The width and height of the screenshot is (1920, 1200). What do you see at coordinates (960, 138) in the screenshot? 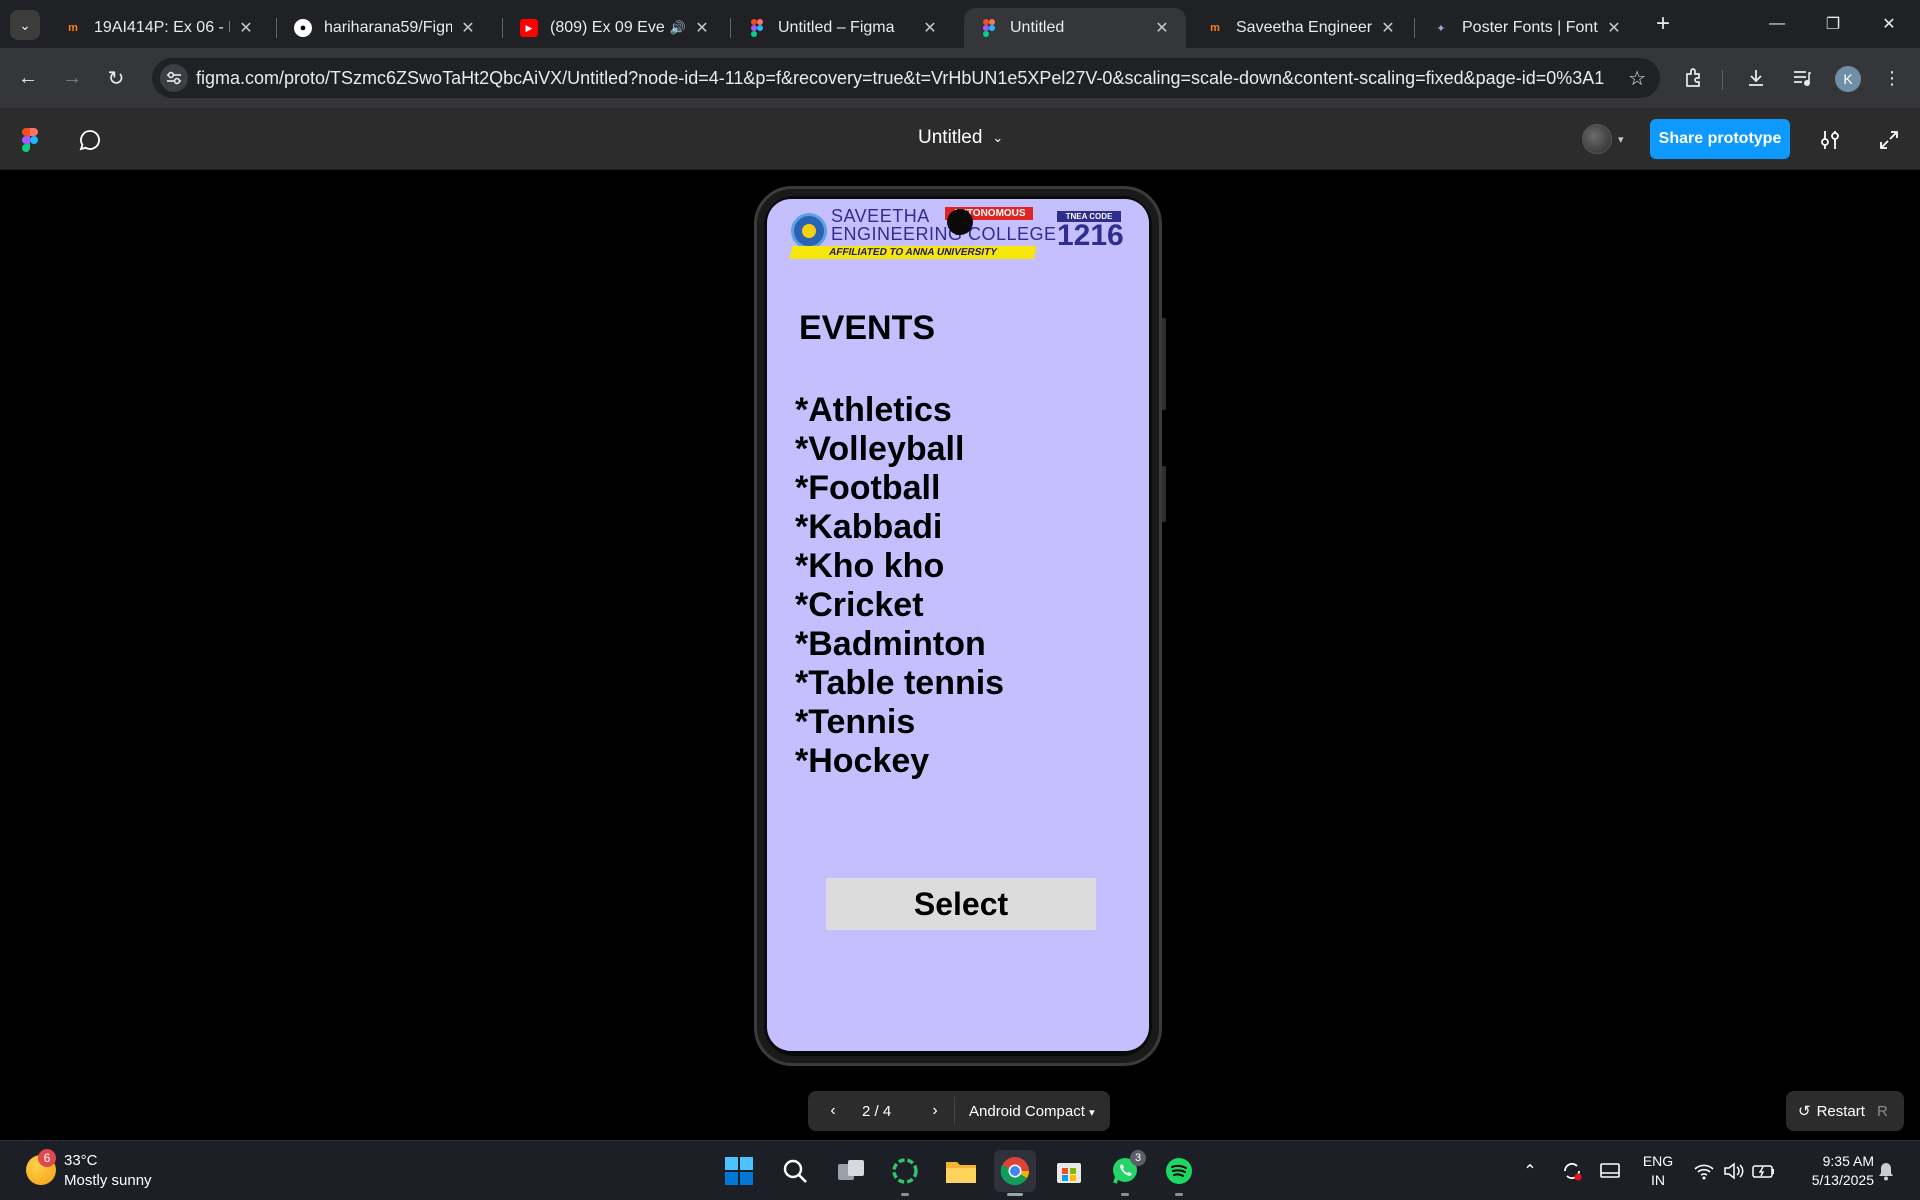
I see `file-title-dropdown: Untitled ⌄` at bounding box center [960, 138].